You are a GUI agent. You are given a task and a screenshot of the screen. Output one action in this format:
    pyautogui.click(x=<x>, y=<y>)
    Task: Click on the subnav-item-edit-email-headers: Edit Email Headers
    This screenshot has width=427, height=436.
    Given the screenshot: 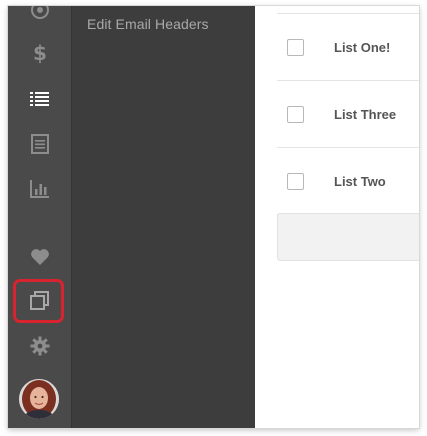 What is the action you would take?
    pyautogui.click(x=148, y=24)
    